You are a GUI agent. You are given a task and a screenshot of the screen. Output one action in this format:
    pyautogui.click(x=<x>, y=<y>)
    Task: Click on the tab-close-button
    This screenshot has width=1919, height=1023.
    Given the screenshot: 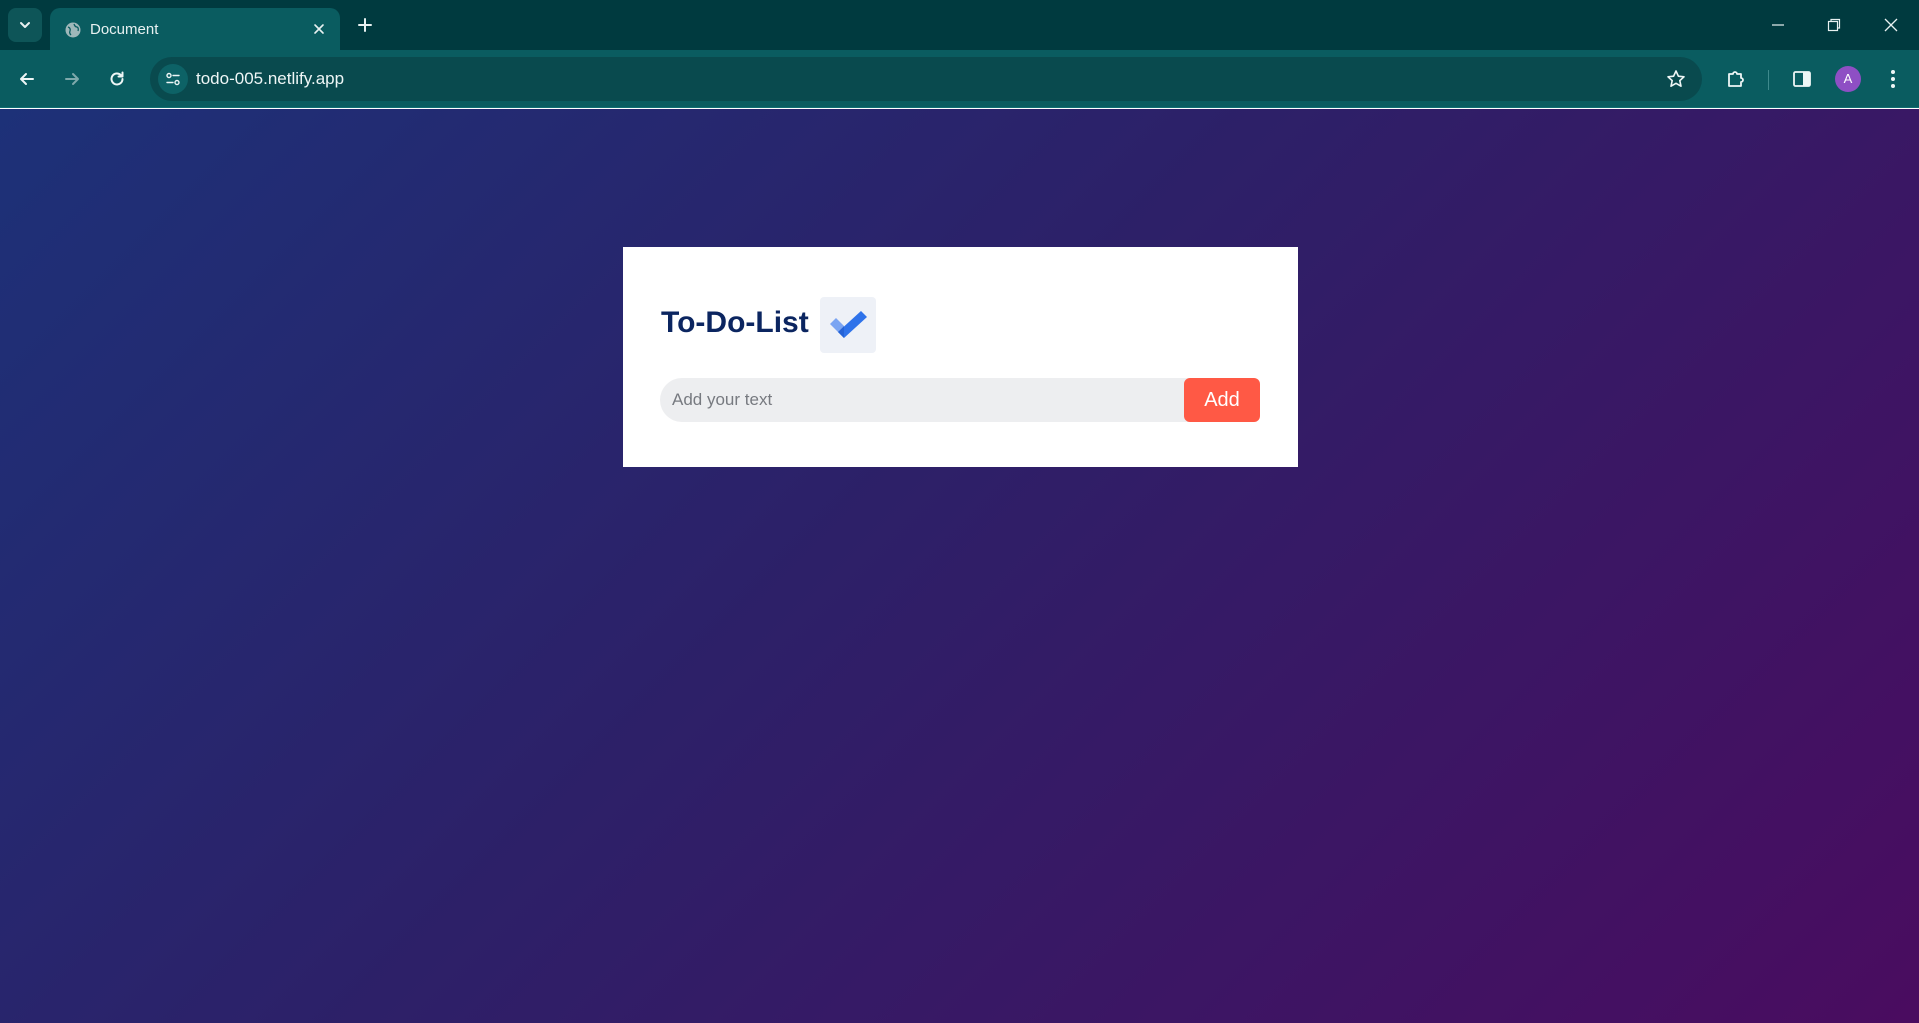 What is the action you would take?
    pyautogui.click(x=319, y=29)
    